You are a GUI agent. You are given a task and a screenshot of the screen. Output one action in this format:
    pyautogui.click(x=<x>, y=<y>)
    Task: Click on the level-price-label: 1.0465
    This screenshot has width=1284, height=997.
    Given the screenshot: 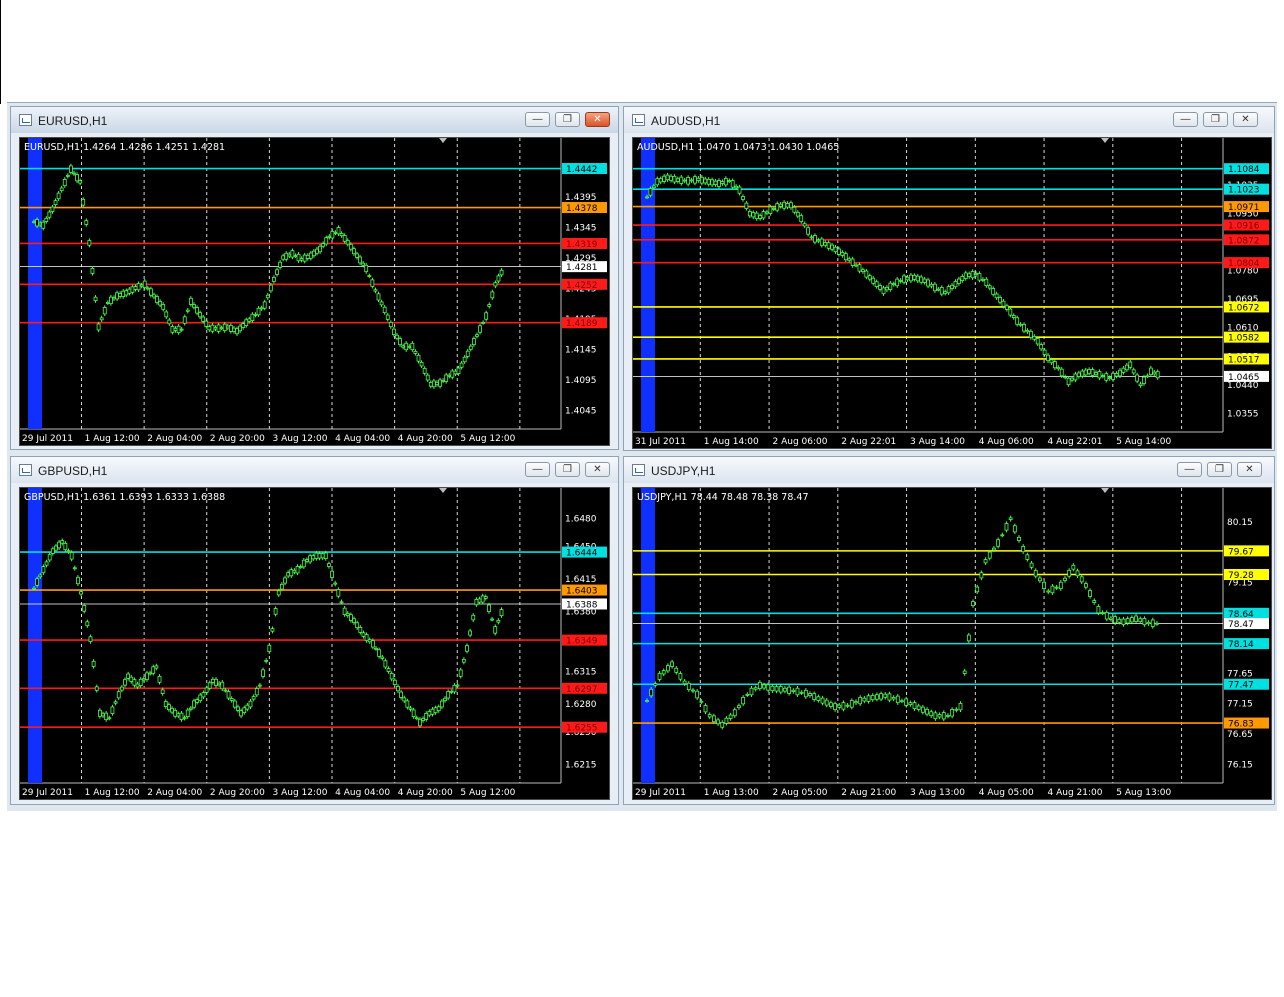 What is the action you would take?
    pyautogui.click(x=1244, y=378)
    